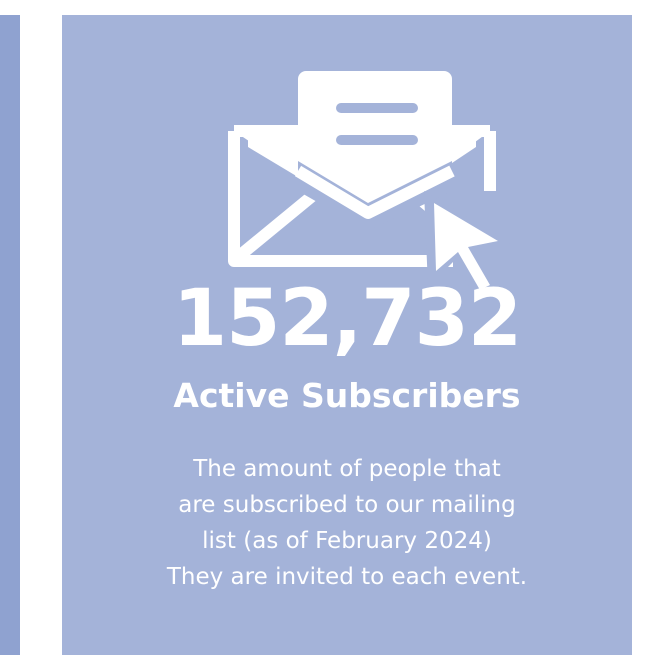 The height and width of the screenshot is (670, 655). Describe the element at coordinates (347, 469) in the screenshot. I see `description-line: The amount of people that` at that location.